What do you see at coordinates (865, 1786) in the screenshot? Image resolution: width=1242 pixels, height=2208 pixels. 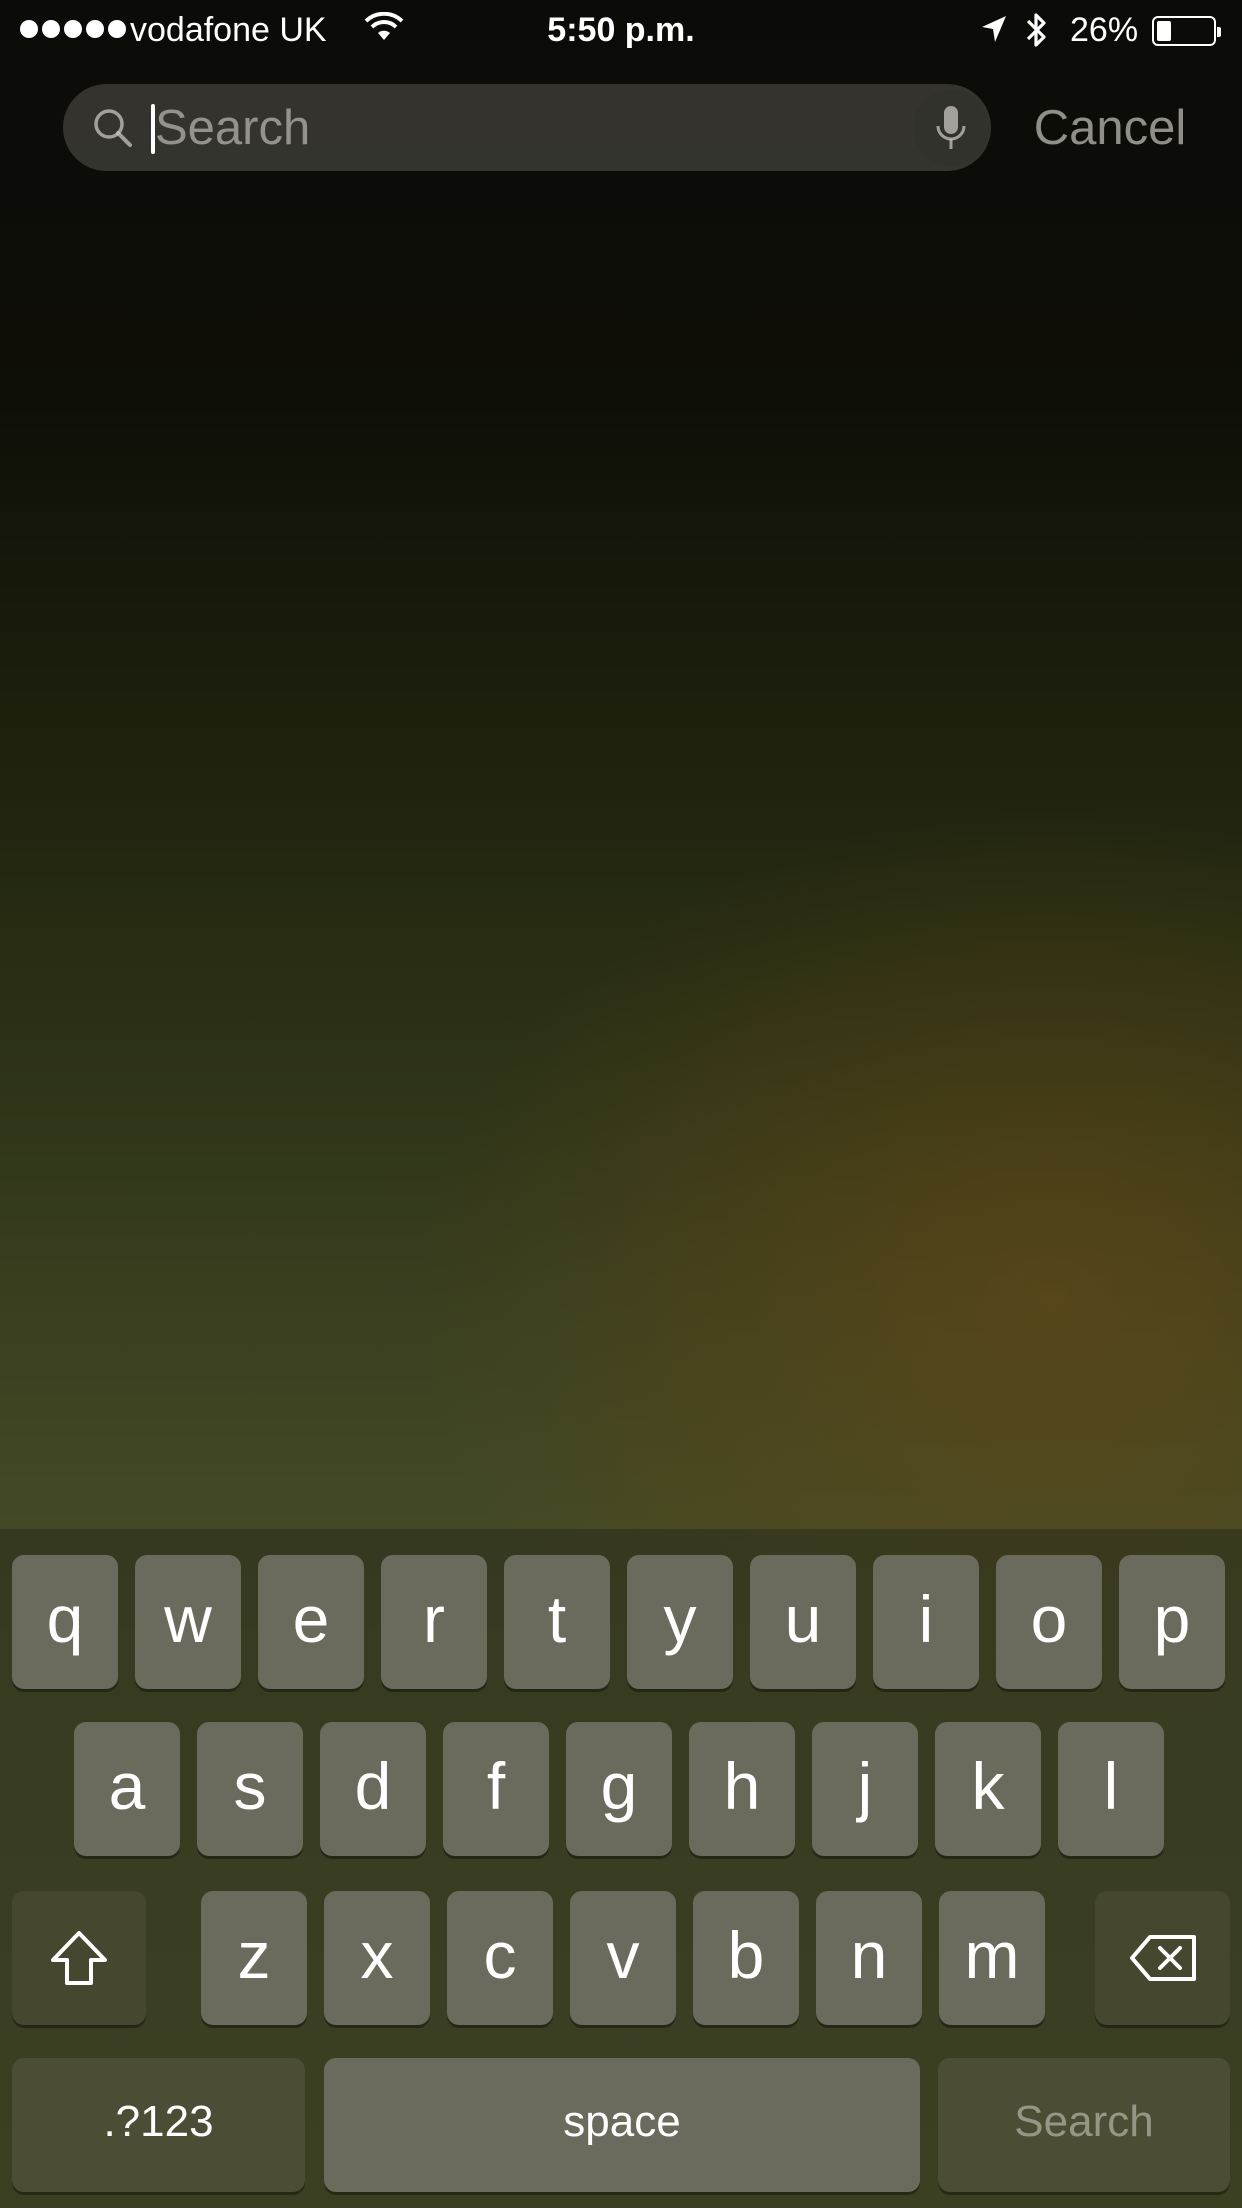 I see `key-label: j` at bounding box center [865, 1786].